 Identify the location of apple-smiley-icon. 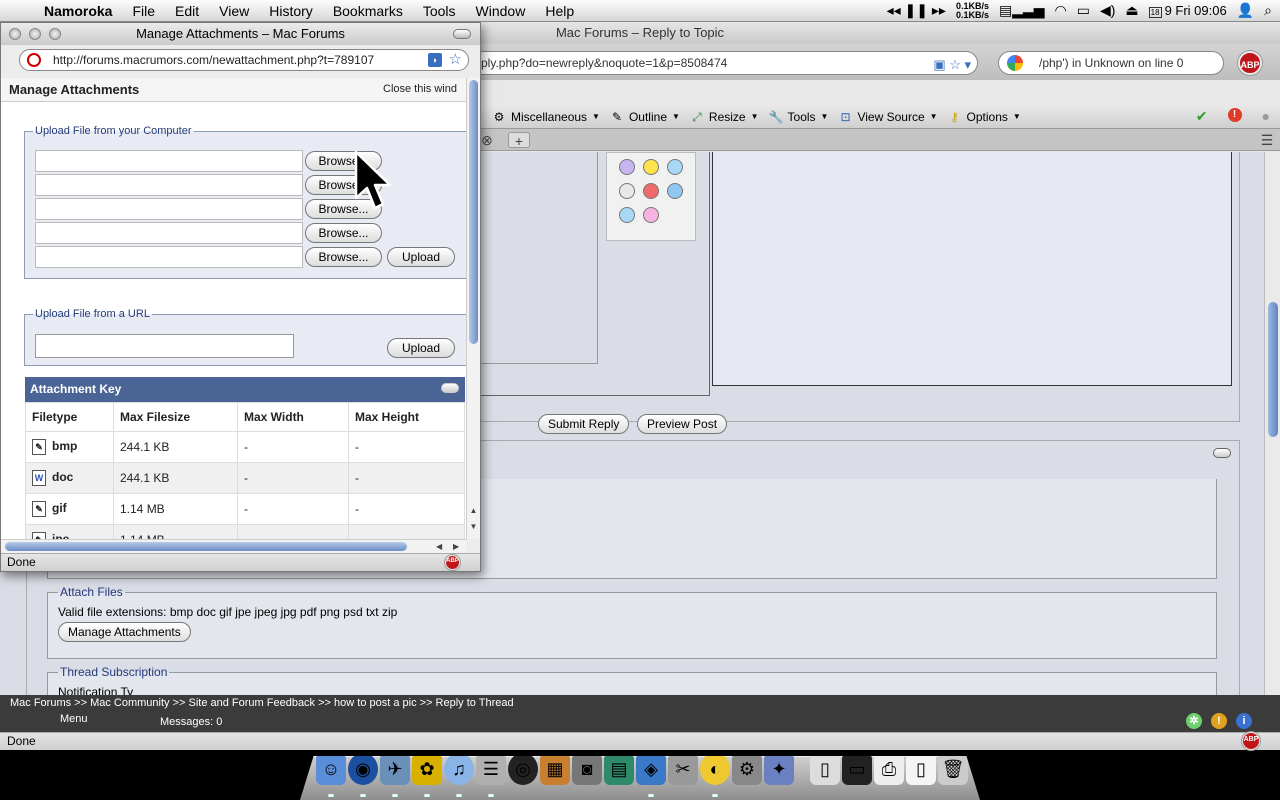
(675, 215).